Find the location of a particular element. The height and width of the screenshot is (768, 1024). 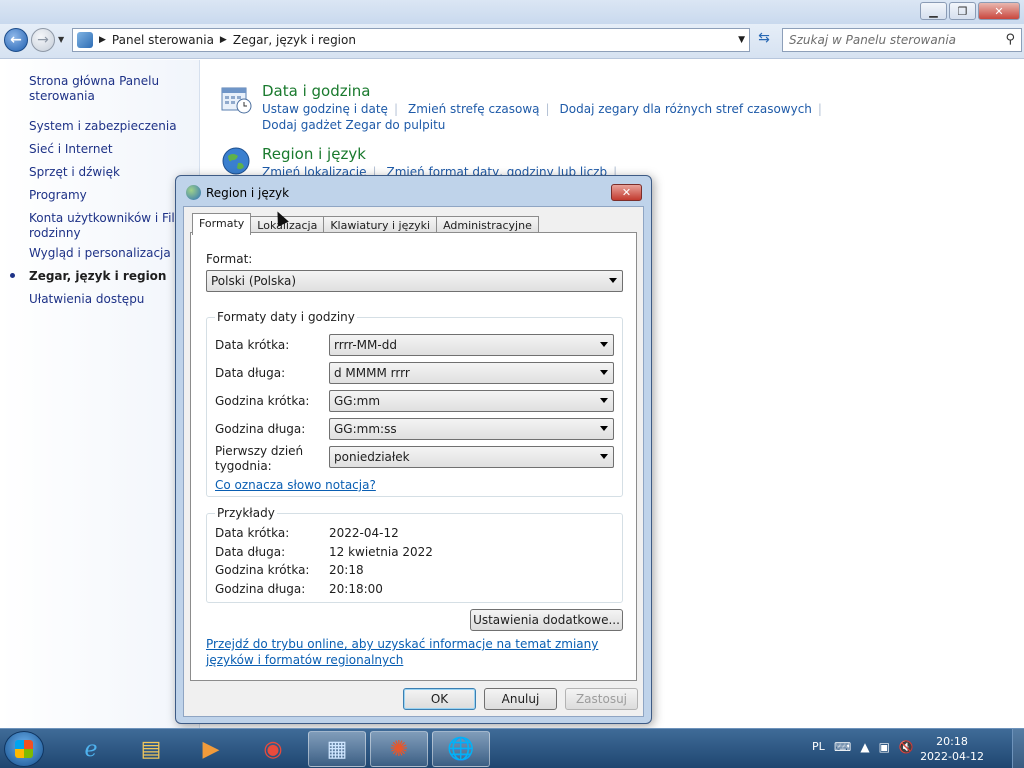

apply-button: Zastosuj is located at coordinates (601, 699).